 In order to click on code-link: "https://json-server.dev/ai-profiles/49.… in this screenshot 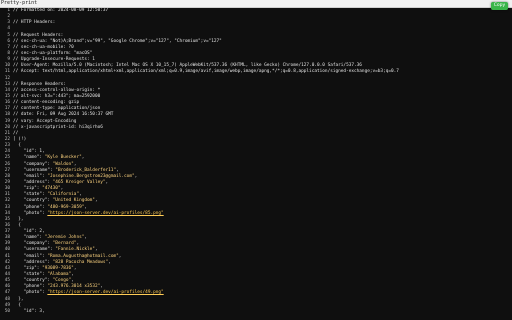, I will do `click(105, 292)`.